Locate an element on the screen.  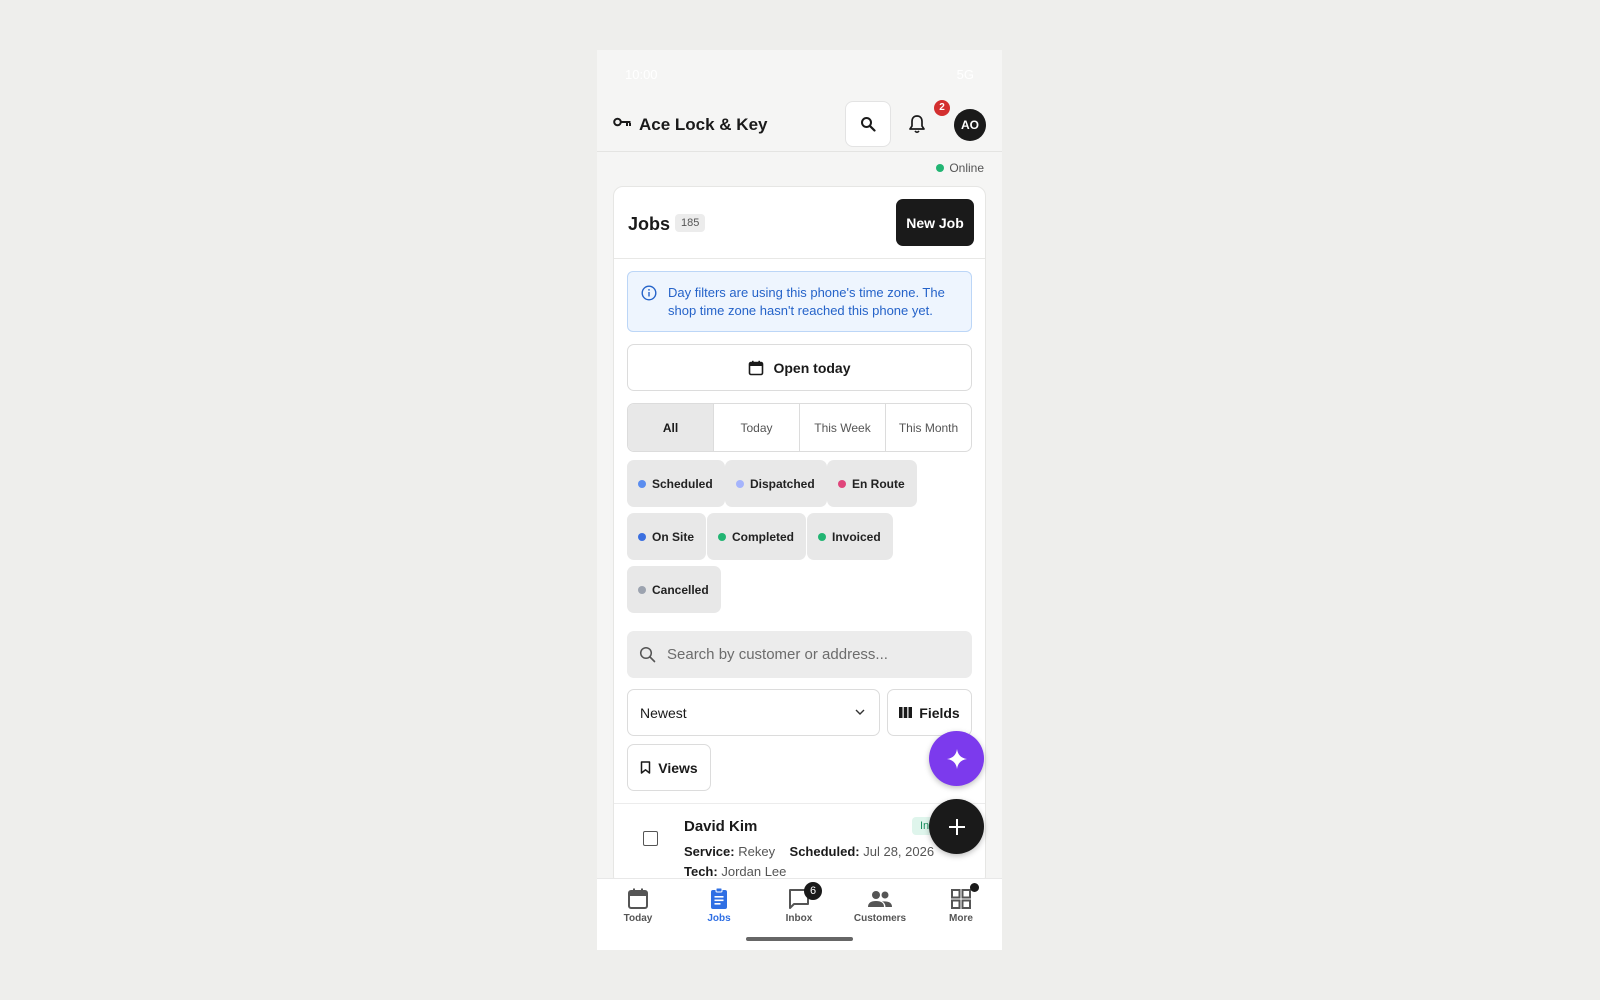
status-filter-label: Dispatched is located at coordinates (782, 483).